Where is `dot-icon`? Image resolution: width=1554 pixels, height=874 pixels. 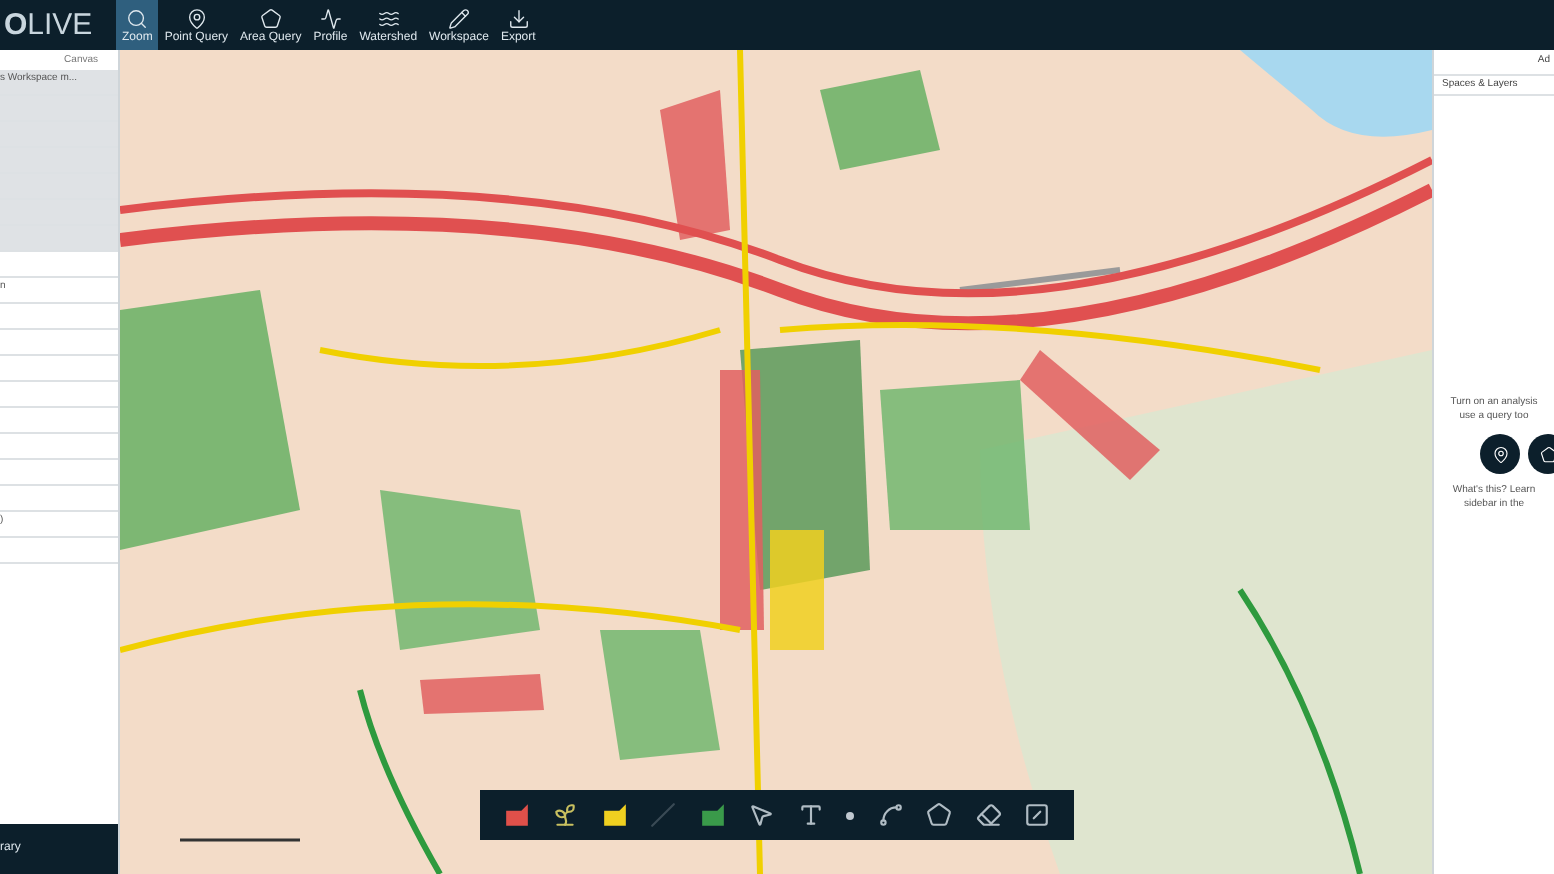
dot-icon is located at coordinates (850, 815).